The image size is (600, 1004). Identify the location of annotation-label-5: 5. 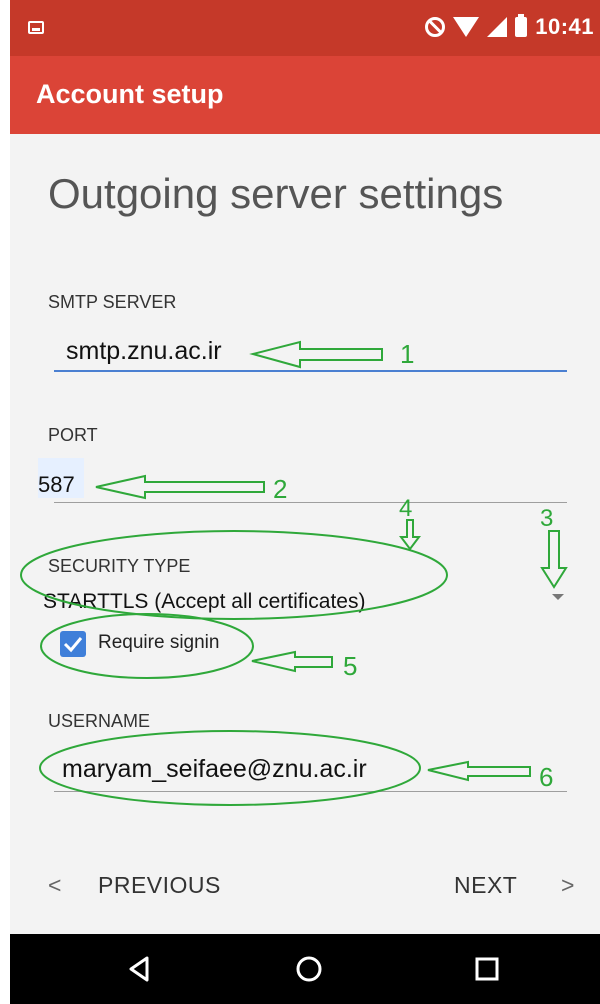
(350, 666).